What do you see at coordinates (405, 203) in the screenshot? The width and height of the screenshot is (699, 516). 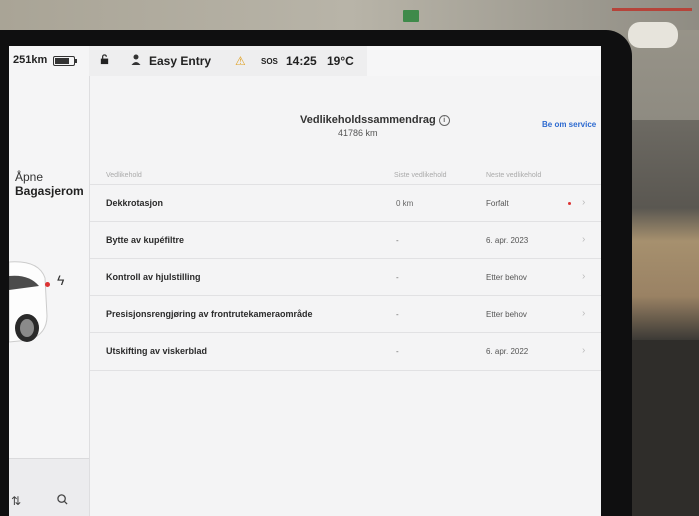 I see `row-last: 0 km` at bounding box center [405, 203].